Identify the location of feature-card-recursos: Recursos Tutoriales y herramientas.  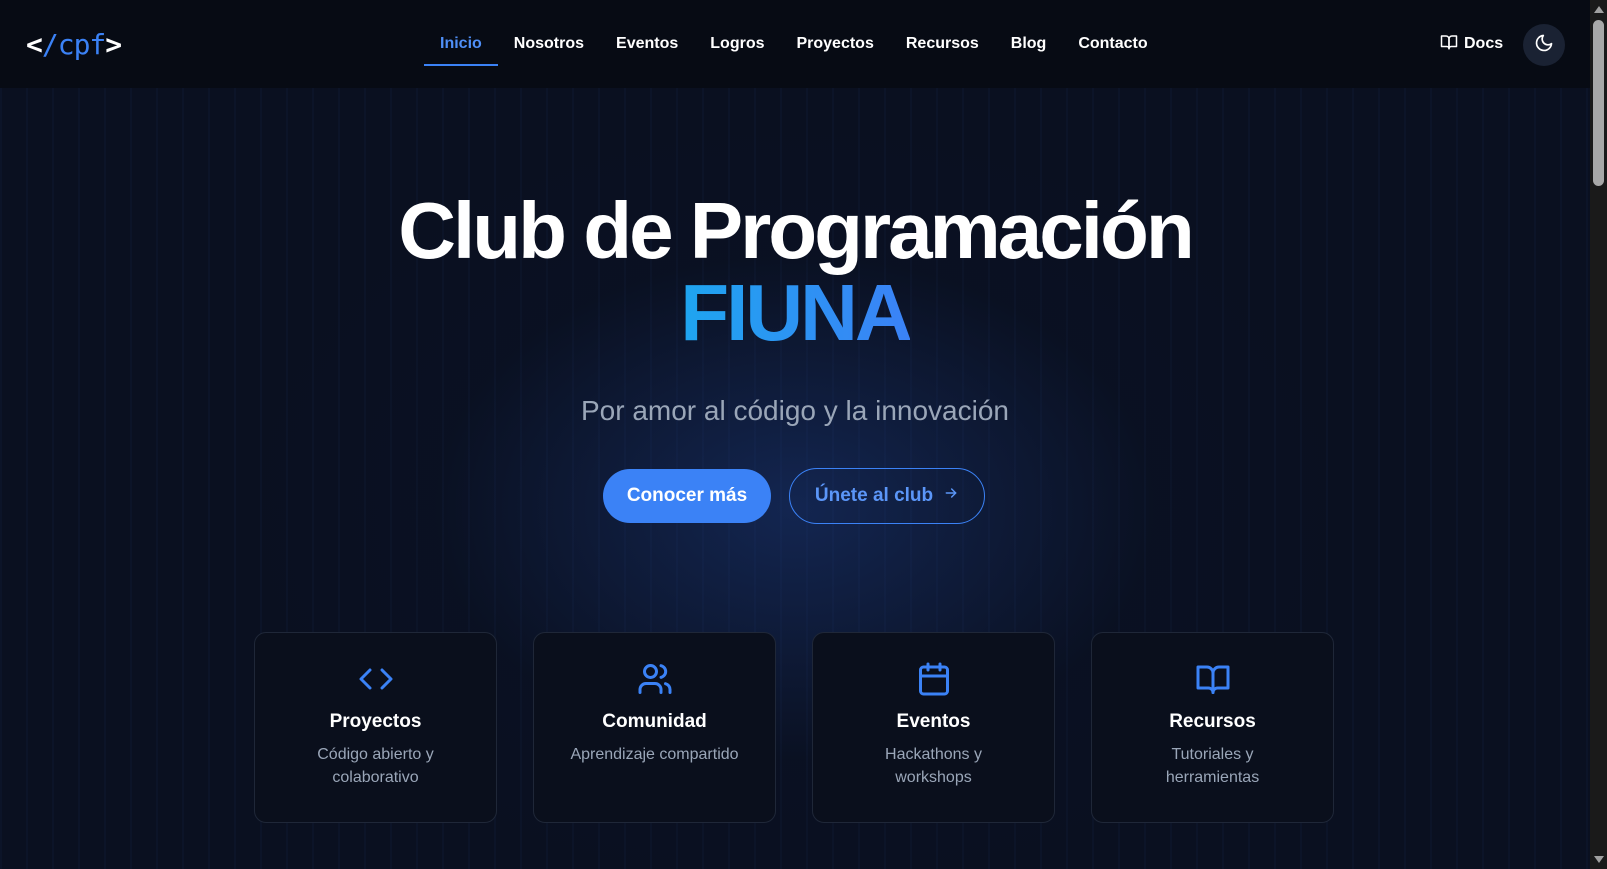
(1212, 727).